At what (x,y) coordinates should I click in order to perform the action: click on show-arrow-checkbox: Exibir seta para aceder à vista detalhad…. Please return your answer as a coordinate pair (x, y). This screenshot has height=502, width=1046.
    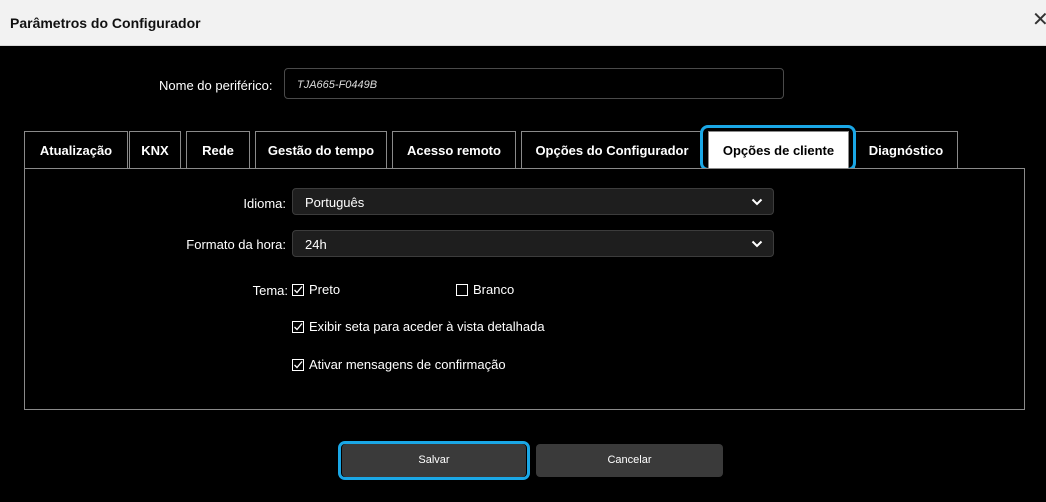
    Looking at the image, I should click on (418, 326).